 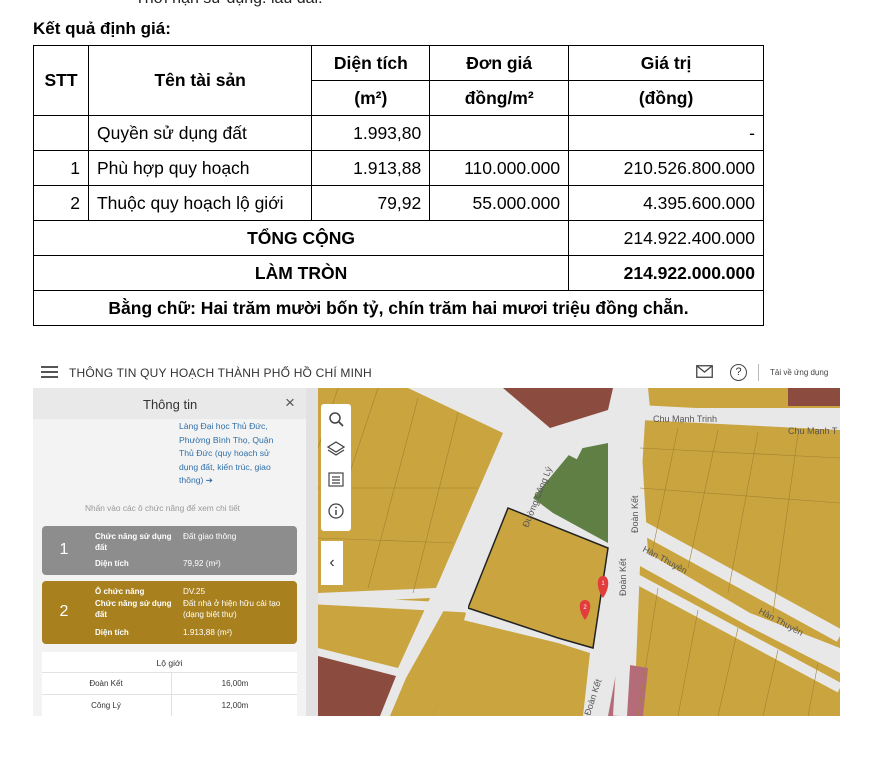 What do you see at coordinates (194, 591) in the screenshot?
I see `card-value: DV.25` at bounding box center [194, 591].